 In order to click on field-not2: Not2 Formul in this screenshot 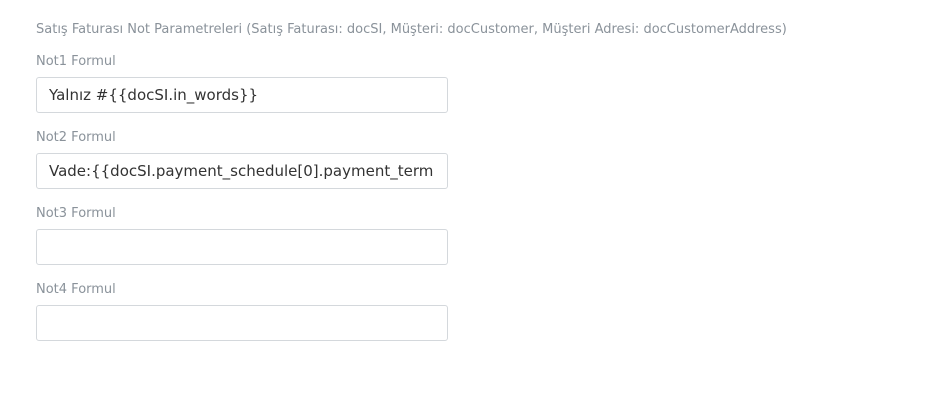, I will do `click(476, 159)`.